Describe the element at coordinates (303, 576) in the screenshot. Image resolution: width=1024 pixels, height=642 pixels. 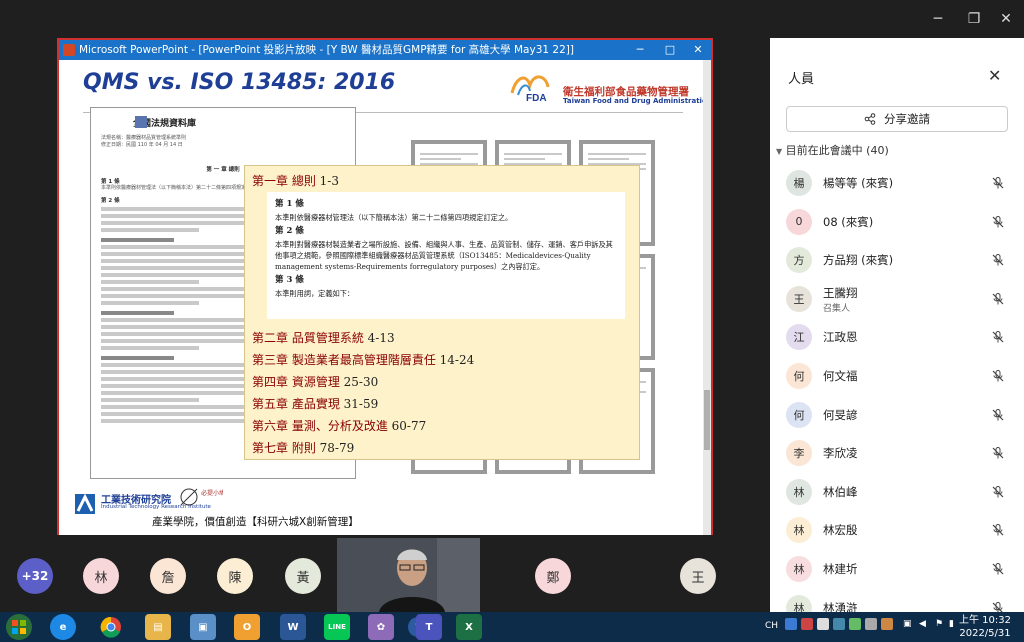
I see `gallery-avatar: 黃` at that location.